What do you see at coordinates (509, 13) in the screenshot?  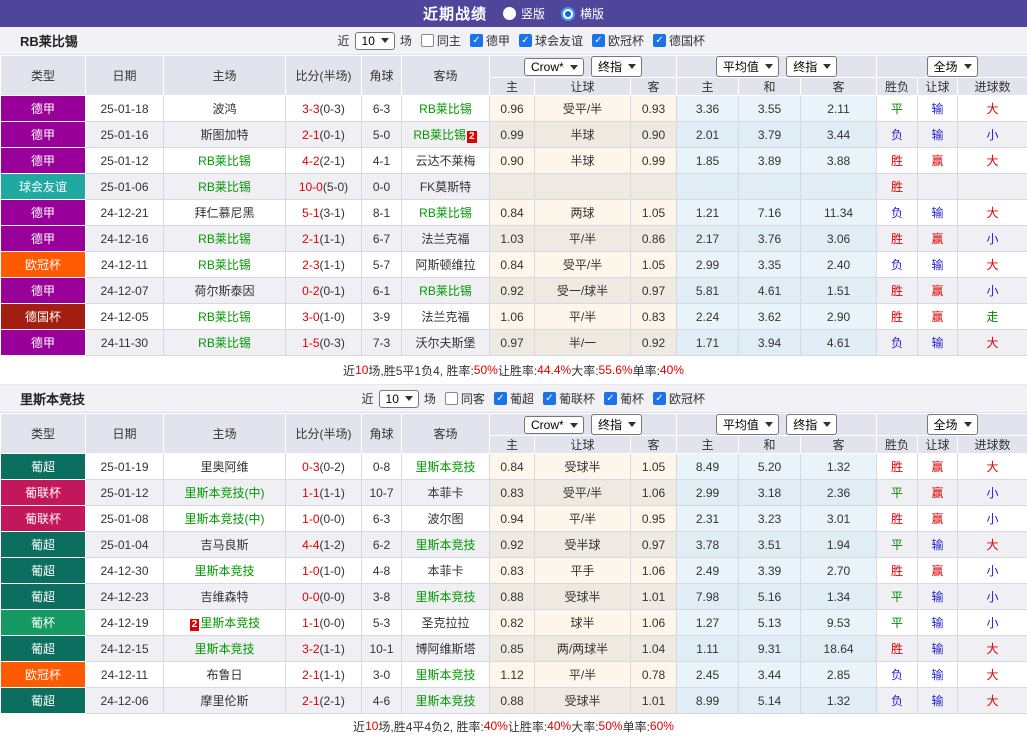 I see `radio-unselected-icon` at bounding box center [509, 13].